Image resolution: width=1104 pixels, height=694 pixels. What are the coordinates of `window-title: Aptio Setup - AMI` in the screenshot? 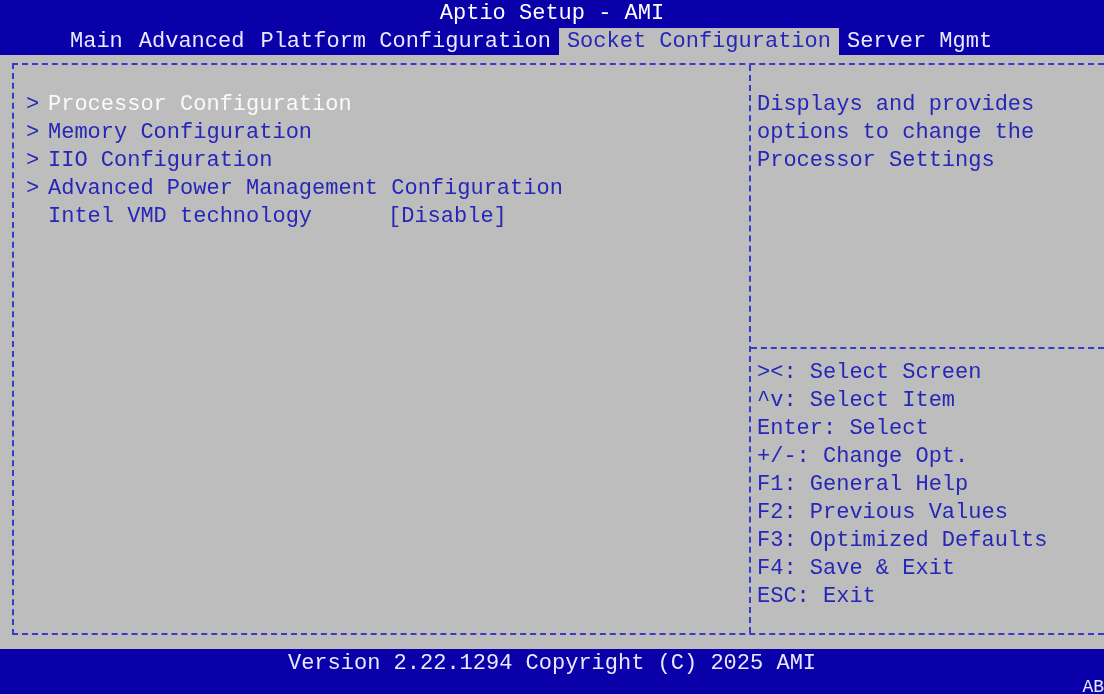 It's located at (552, 14).